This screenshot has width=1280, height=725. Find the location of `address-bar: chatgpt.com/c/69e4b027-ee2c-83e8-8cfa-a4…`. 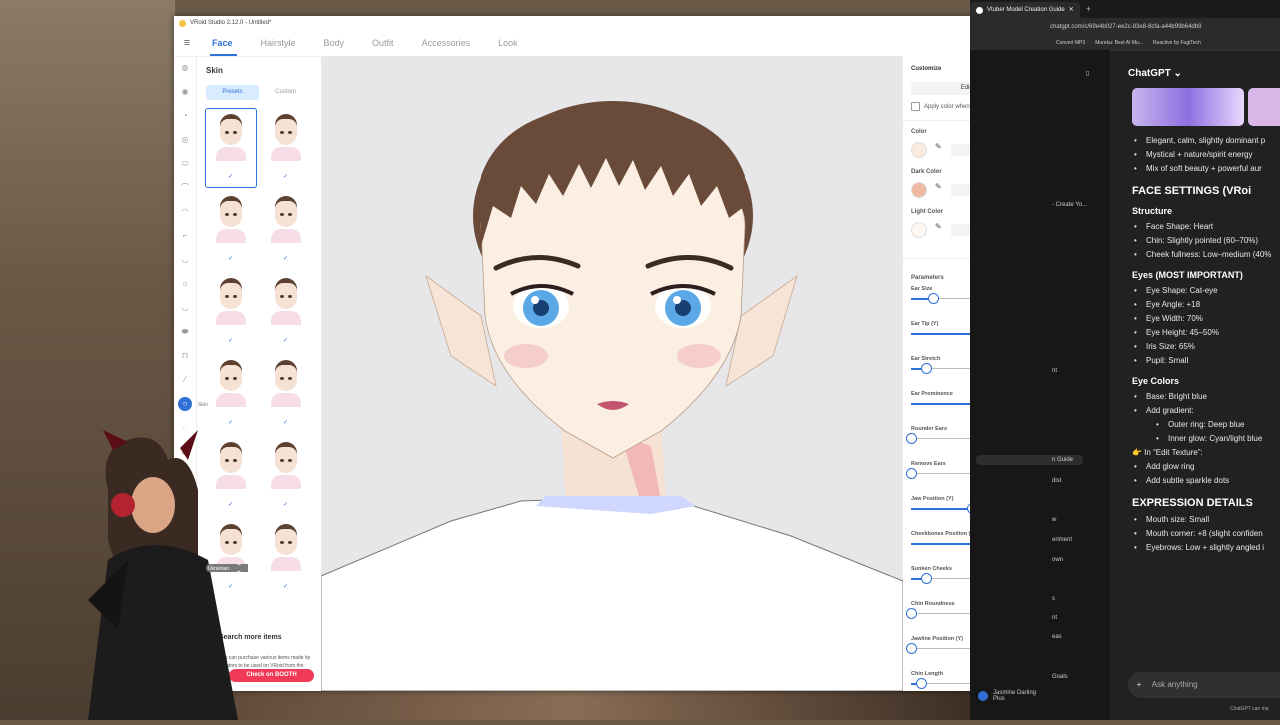

address-bar: chatgpt.com/c/69e4b027-ee2c-83e8-8cfa-a4… is located at coordinates (1125, 27).